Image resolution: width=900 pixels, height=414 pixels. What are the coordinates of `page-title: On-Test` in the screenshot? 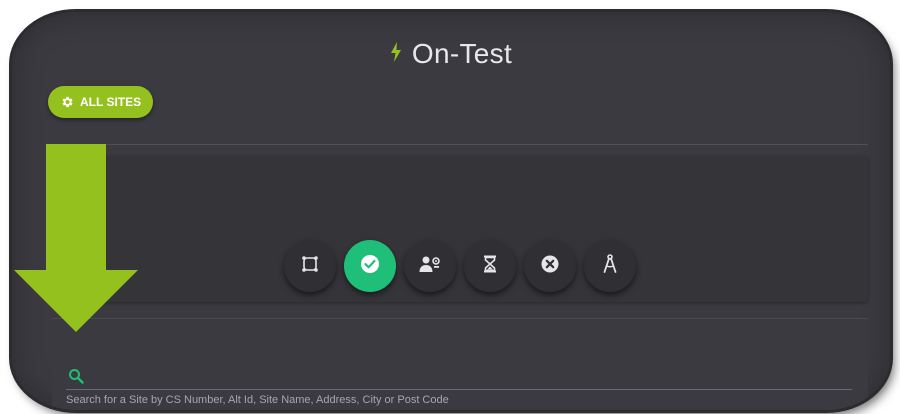 It's located at (462, 53).